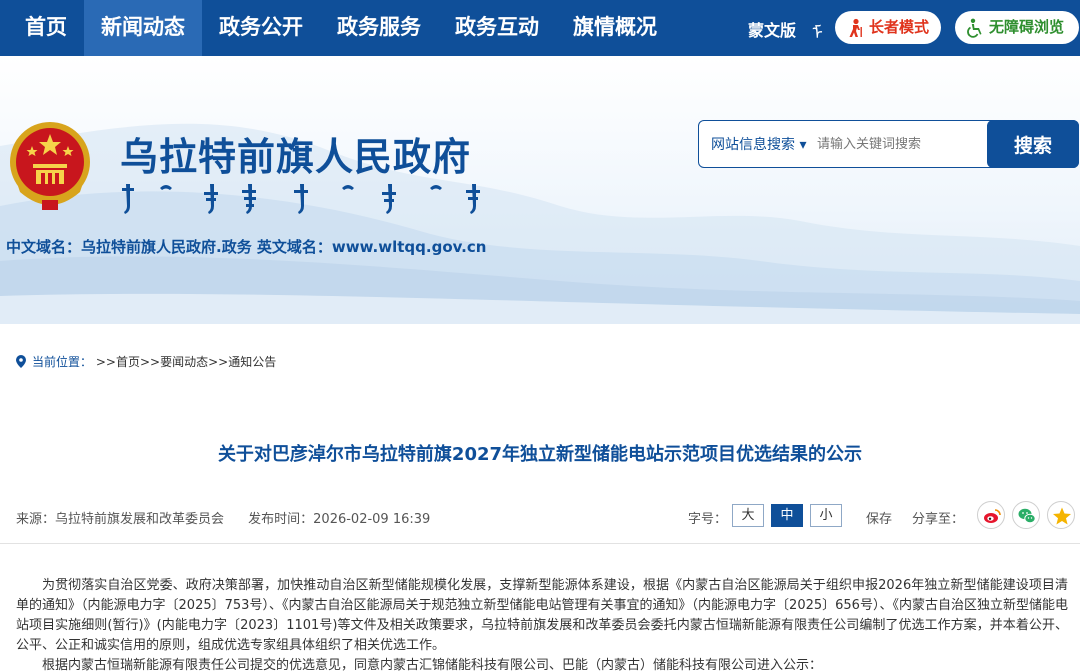 This screenshot has width=1080, height=671. Describe the element at coordinates (817, 29) in the screenshot. I see `mongolian-glyph-link: ᠮ` at that location.